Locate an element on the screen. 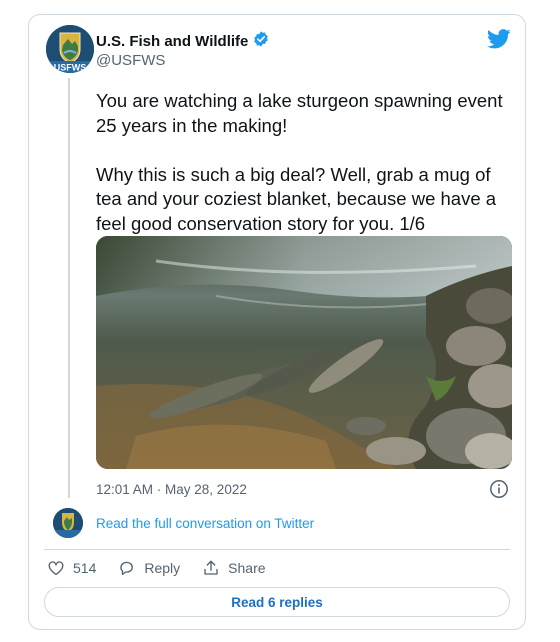  reply-button: Reply is located at coordinates (149, 568).